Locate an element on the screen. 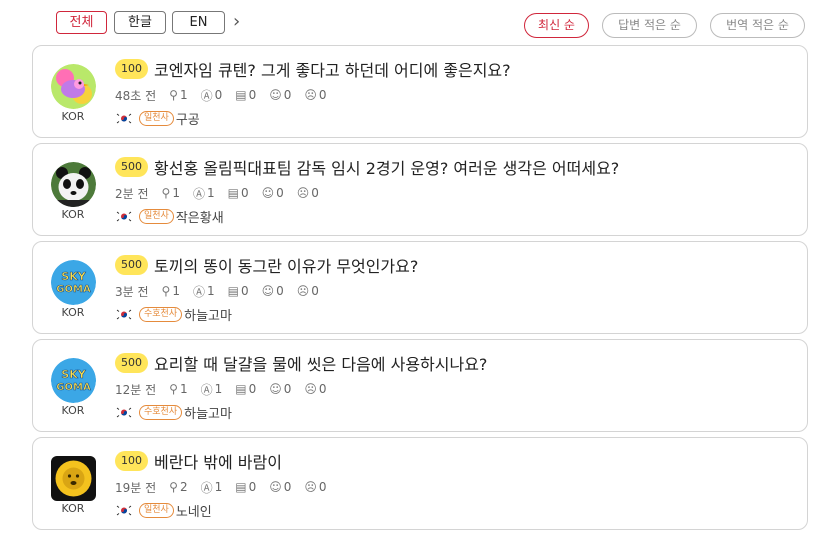  tab-all: 전체 is located at coordinates (81, 22).